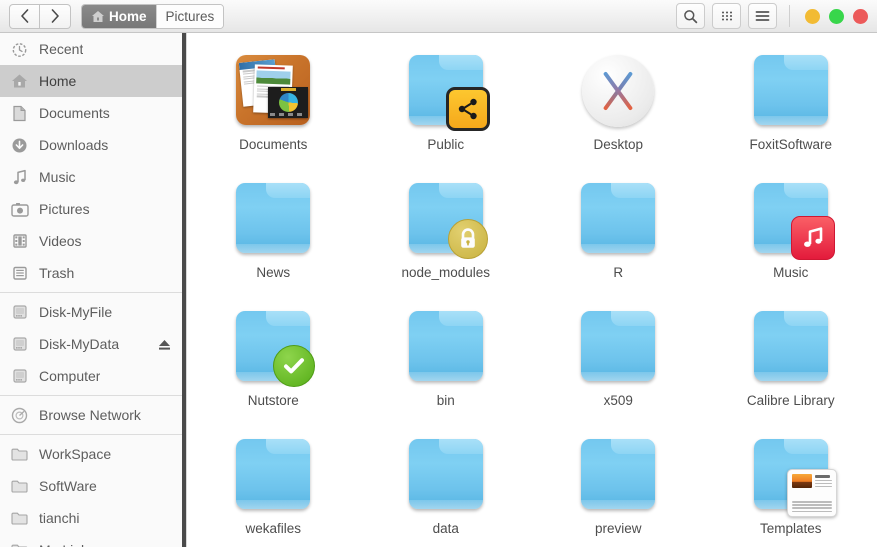 The width and height of the screenshot is (877, 547). I want to click on thumbnail-image, so click(801, 481).